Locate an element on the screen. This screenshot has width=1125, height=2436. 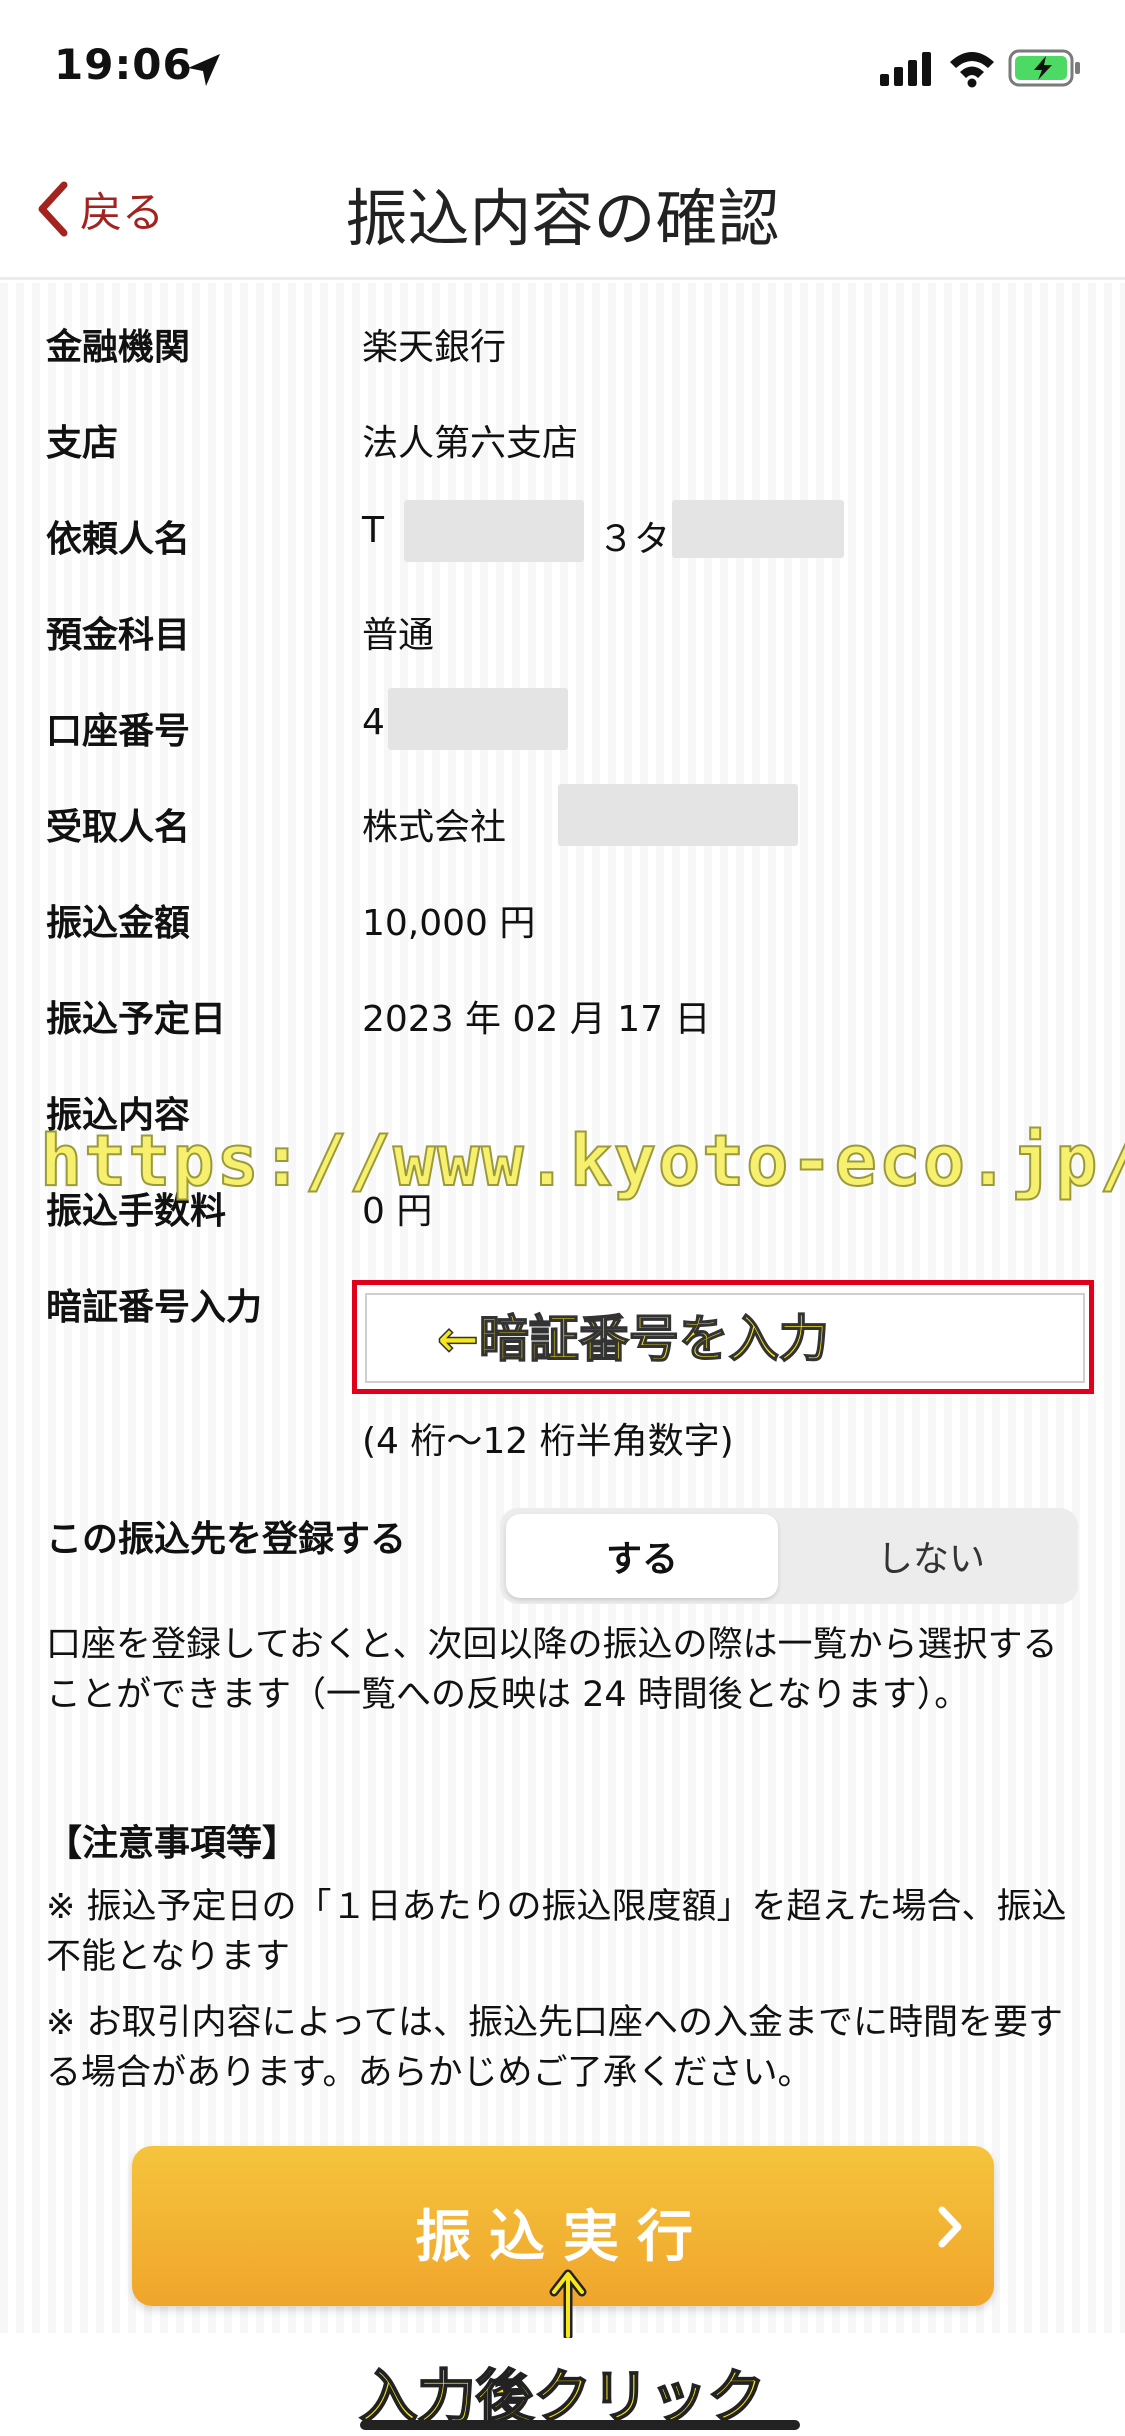
detail-label: 依頼人名 is located at coordinates (118, 539).